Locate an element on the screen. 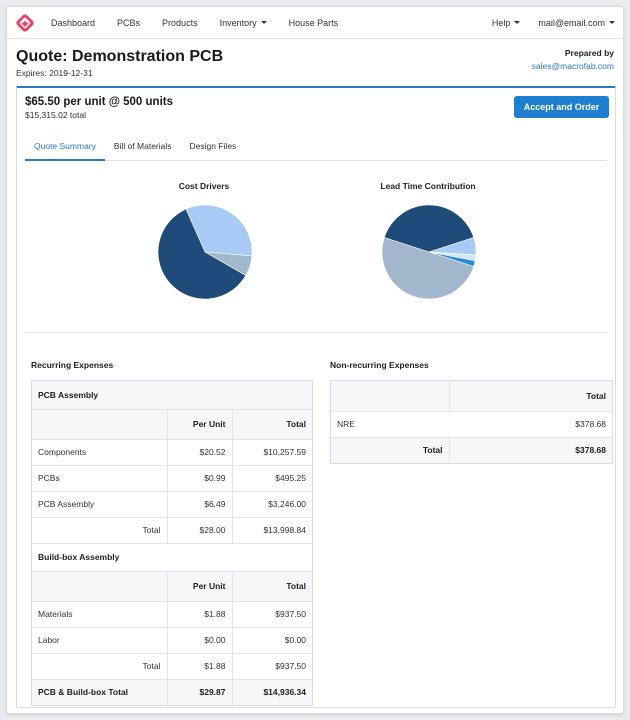 The width and height of the screenshot is (630, 720). row-total: $3,246.00 is located at coordinates (271, 503).